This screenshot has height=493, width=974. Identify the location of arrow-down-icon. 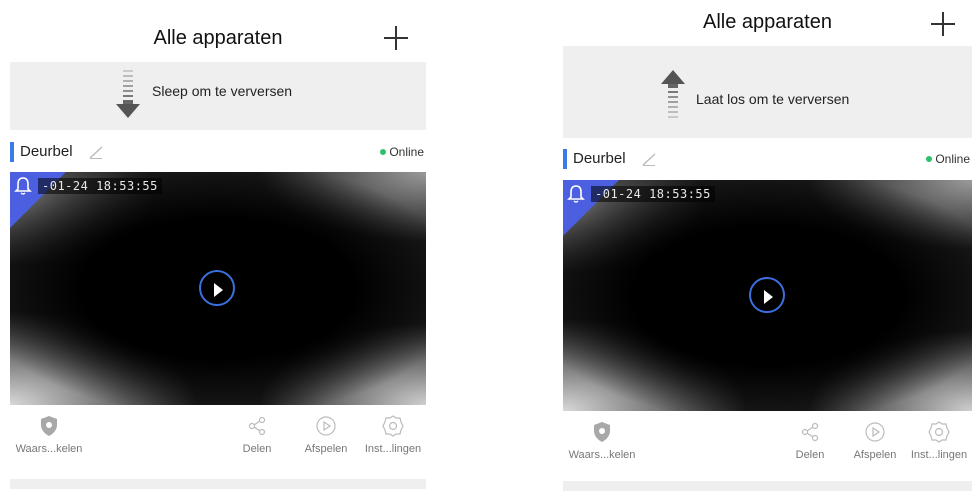
(128, 94).